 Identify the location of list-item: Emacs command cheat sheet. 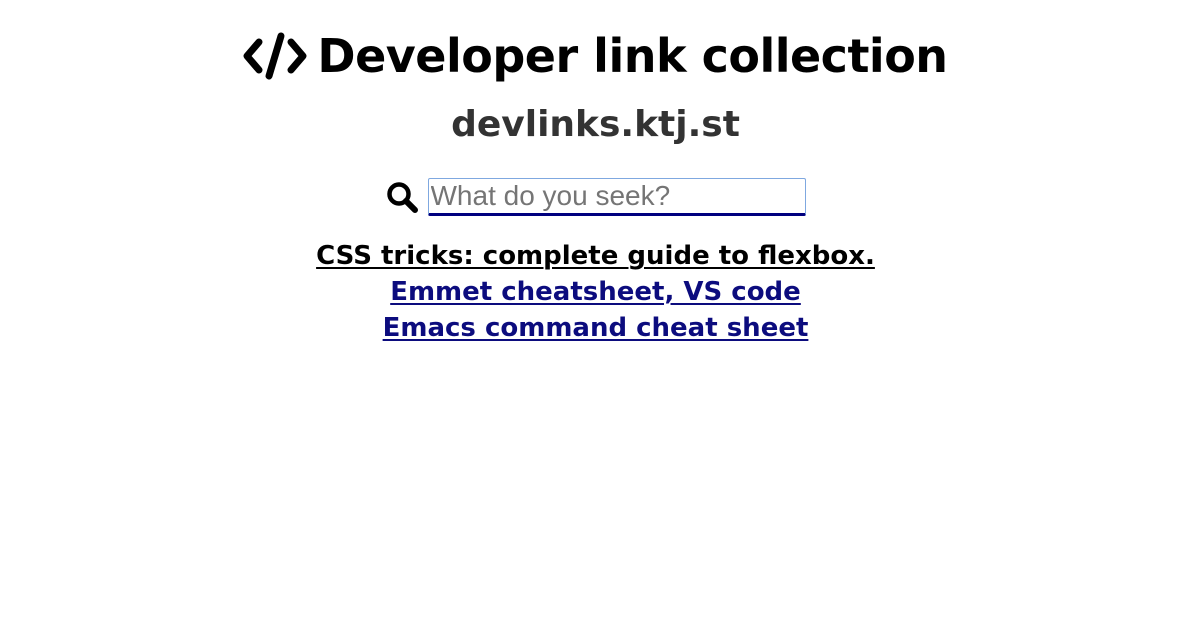
(595, 328).